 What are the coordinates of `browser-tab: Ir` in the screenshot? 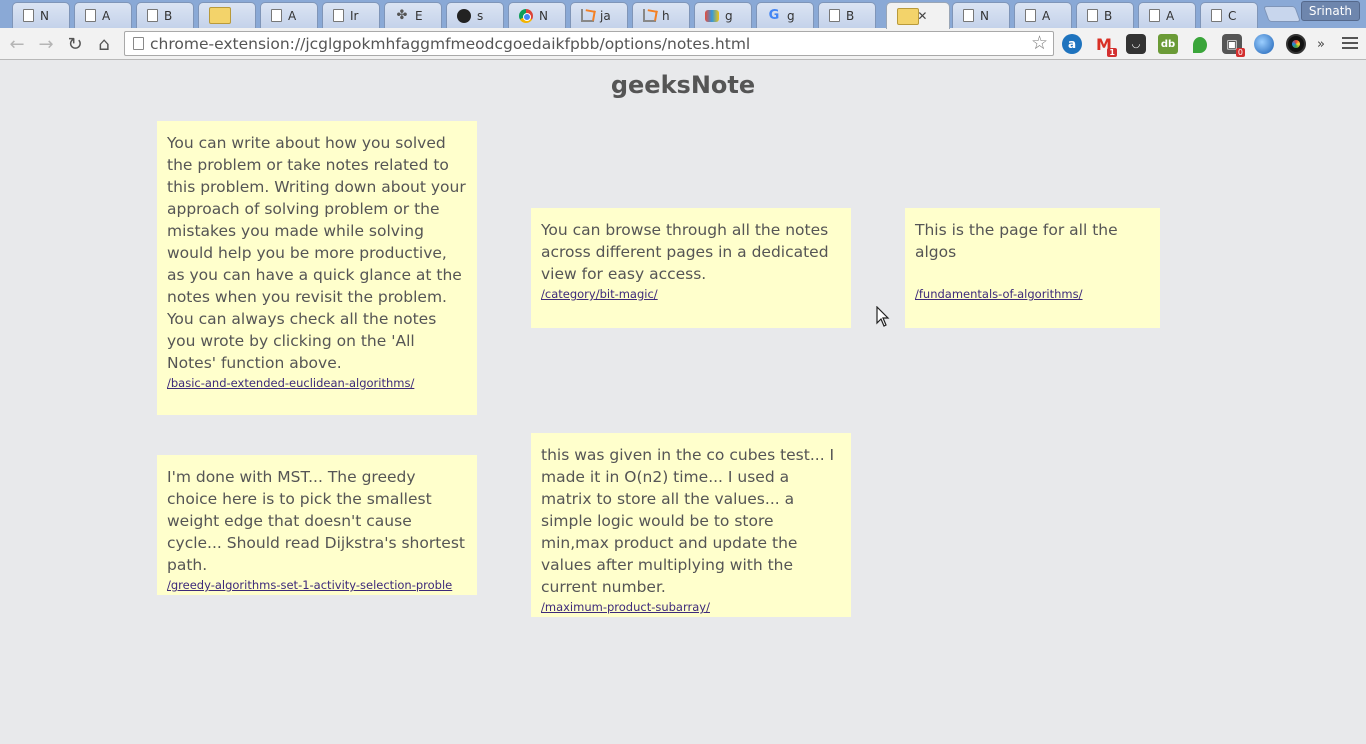 It's located at (351, 15).